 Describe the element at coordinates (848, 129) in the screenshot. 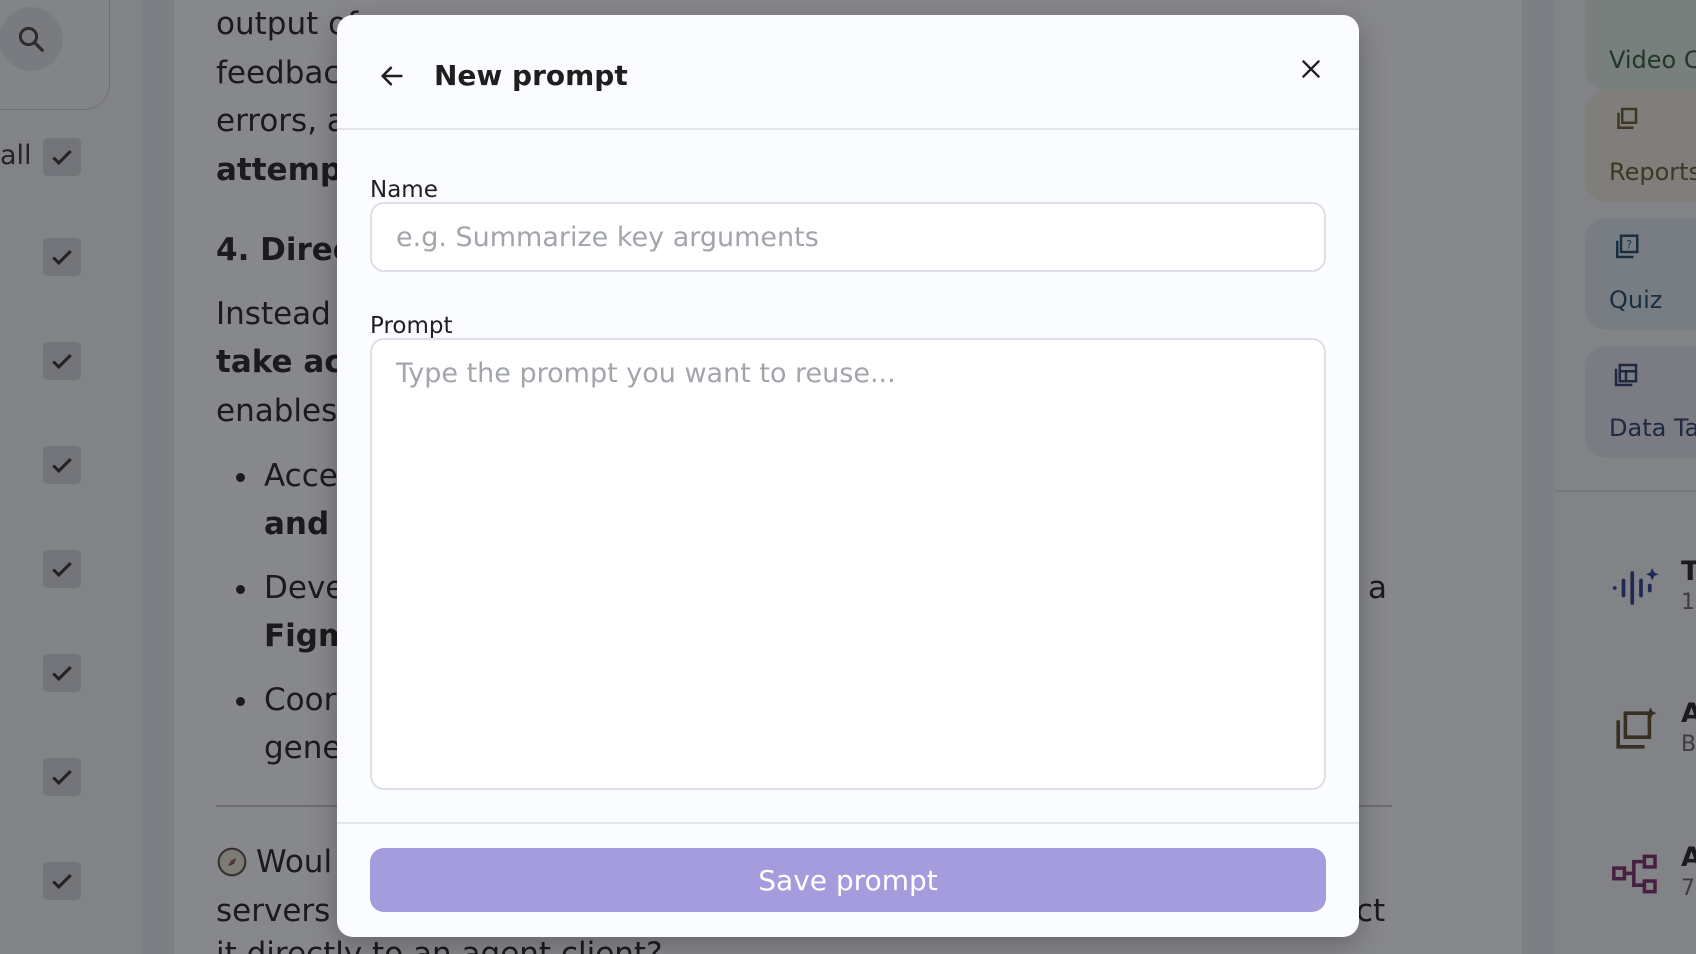

I see `header-divider` at that location.